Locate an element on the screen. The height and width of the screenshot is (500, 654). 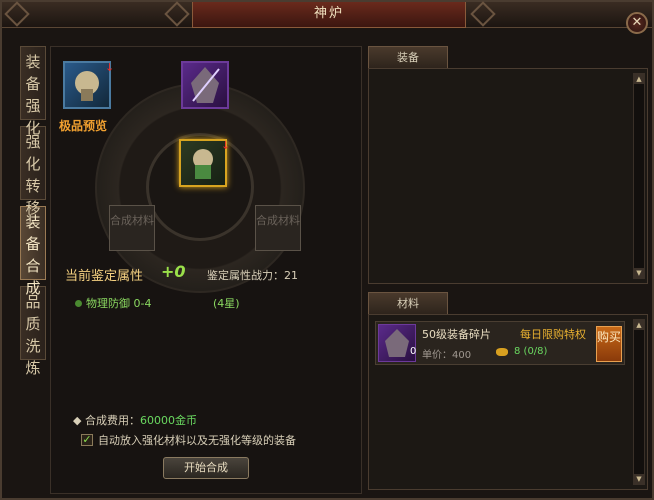
gold-ingot-icon is located at coordinates (502, 352).